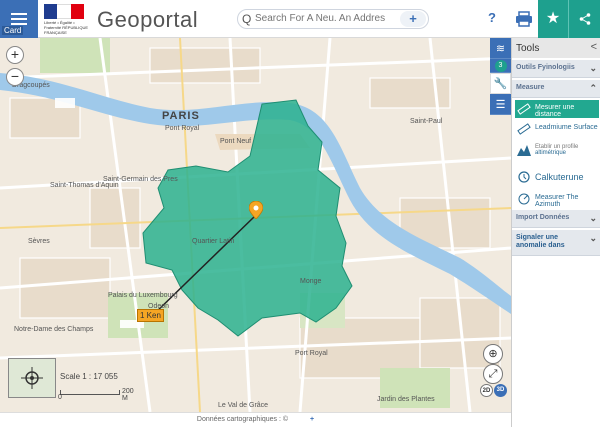  I want to click on map-credits: Données cartographiques : ©, so click(242, 419).